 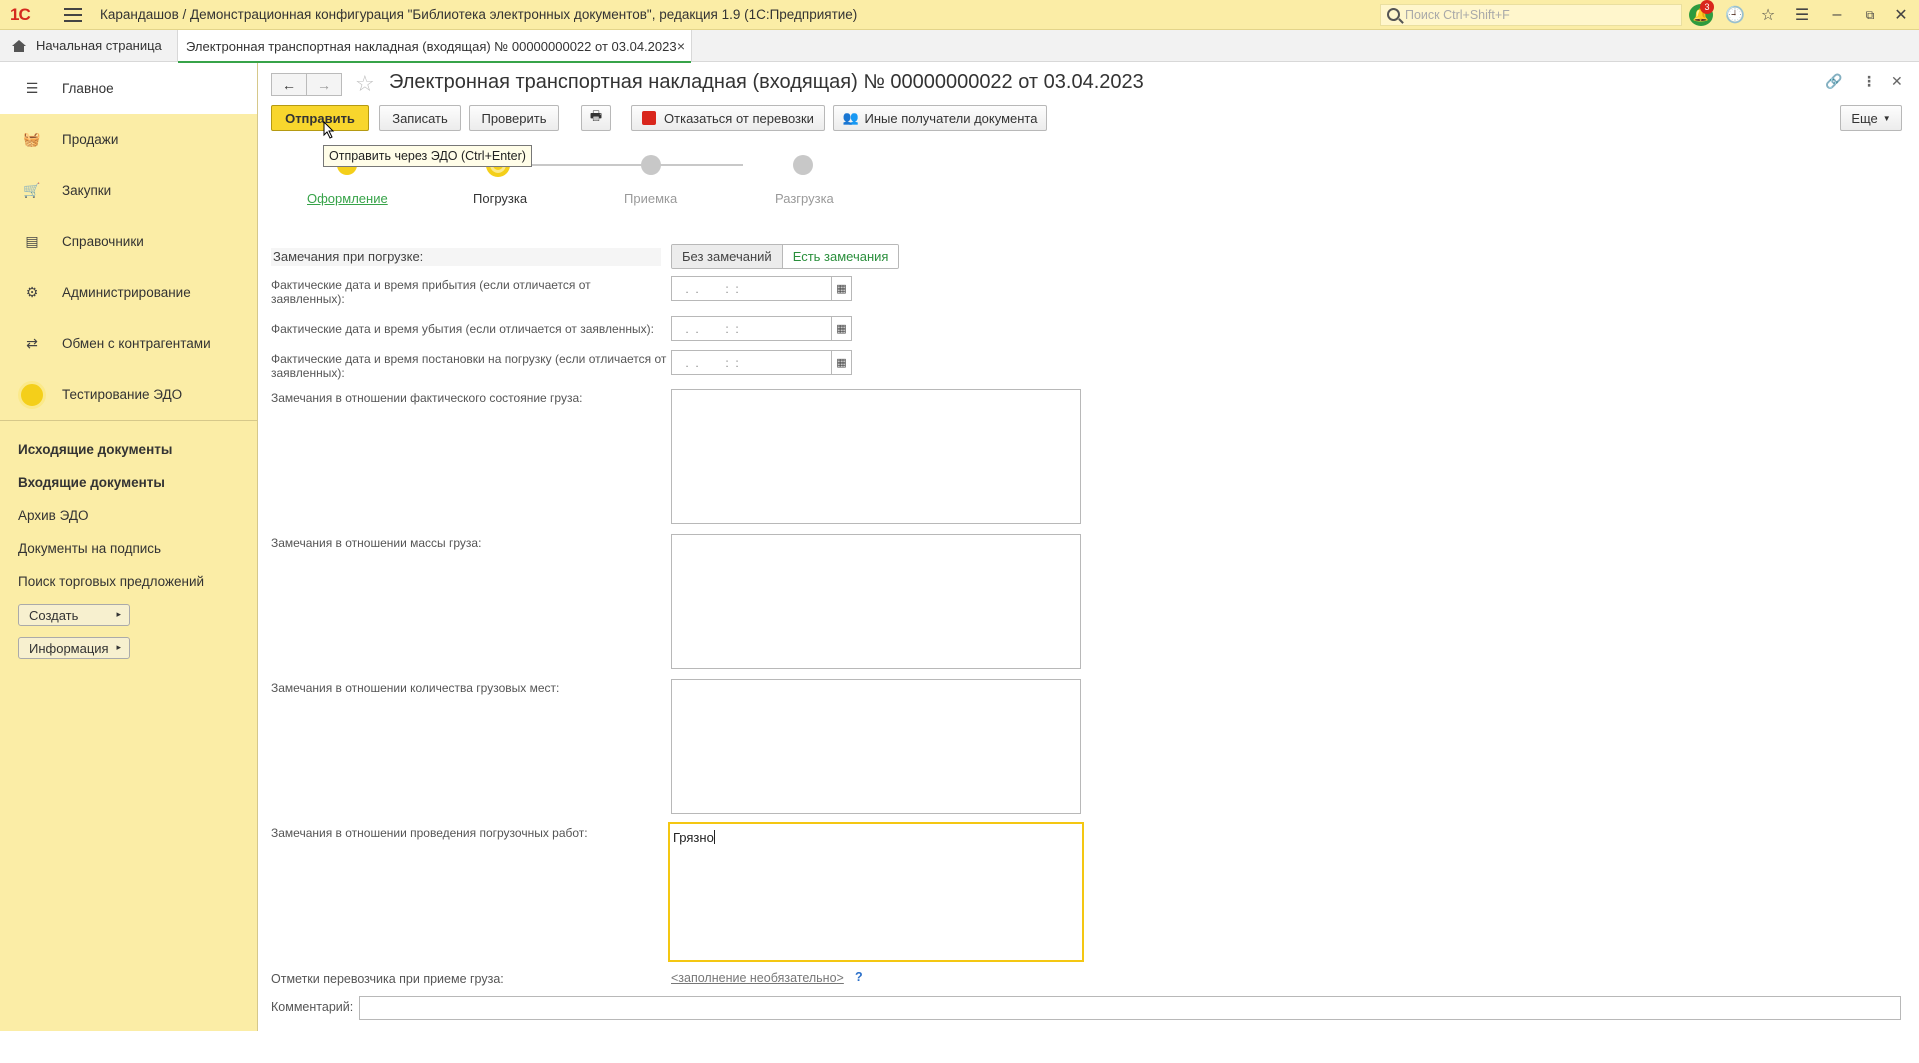 What do you see at coordinates (1869, 81) in the screenshot?
I see `more-vertical-icon: ⋮` at bounding box center [1869, 81].